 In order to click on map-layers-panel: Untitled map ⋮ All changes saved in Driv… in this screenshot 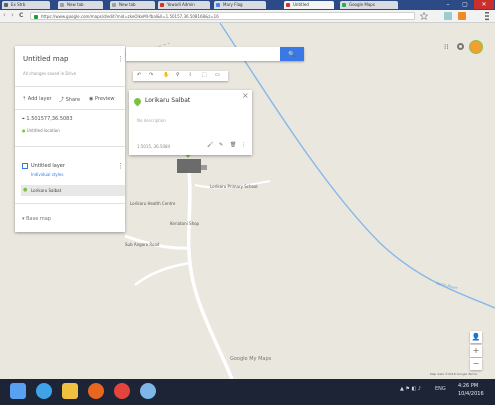, I will do `click(70, 139)`.